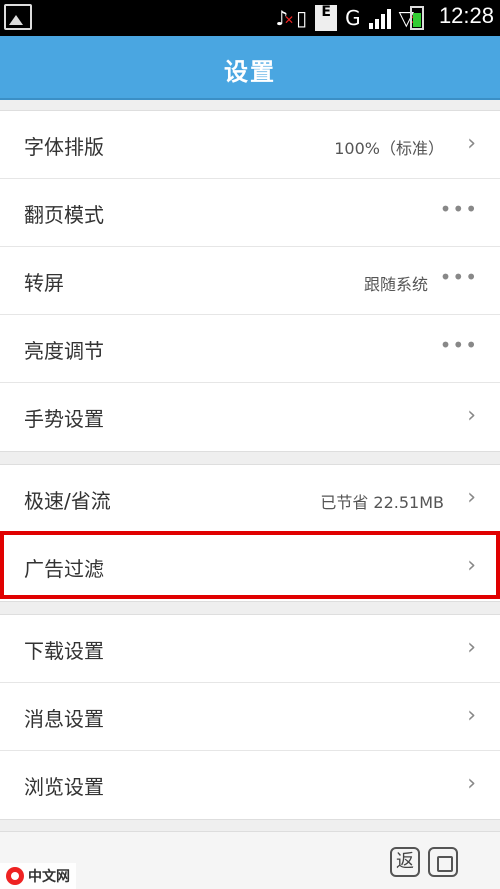 The width and height of the screenshot is (500, 889). Describe the element at coordinates (64, 651) in the screenshot. I see `row-label: 下载设置` at that location.